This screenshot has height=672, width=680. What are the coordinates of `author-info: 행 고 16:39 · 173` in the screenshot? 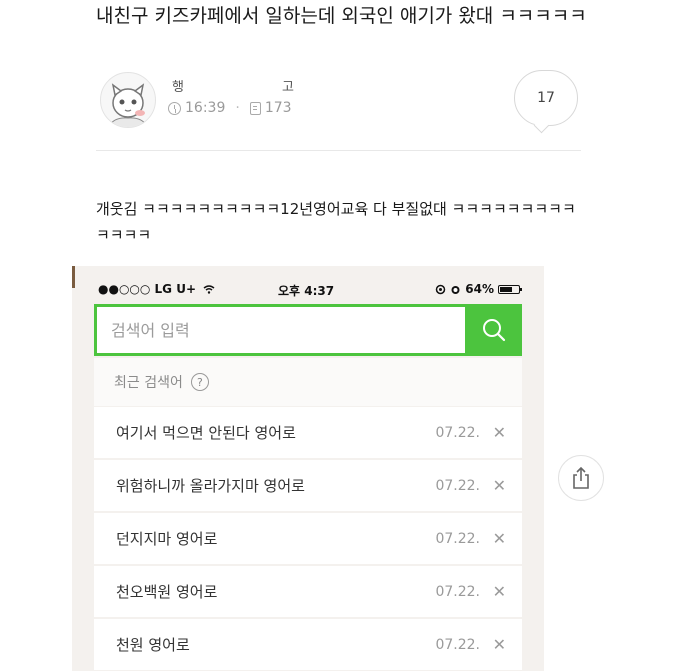 It's located at (341, 106).